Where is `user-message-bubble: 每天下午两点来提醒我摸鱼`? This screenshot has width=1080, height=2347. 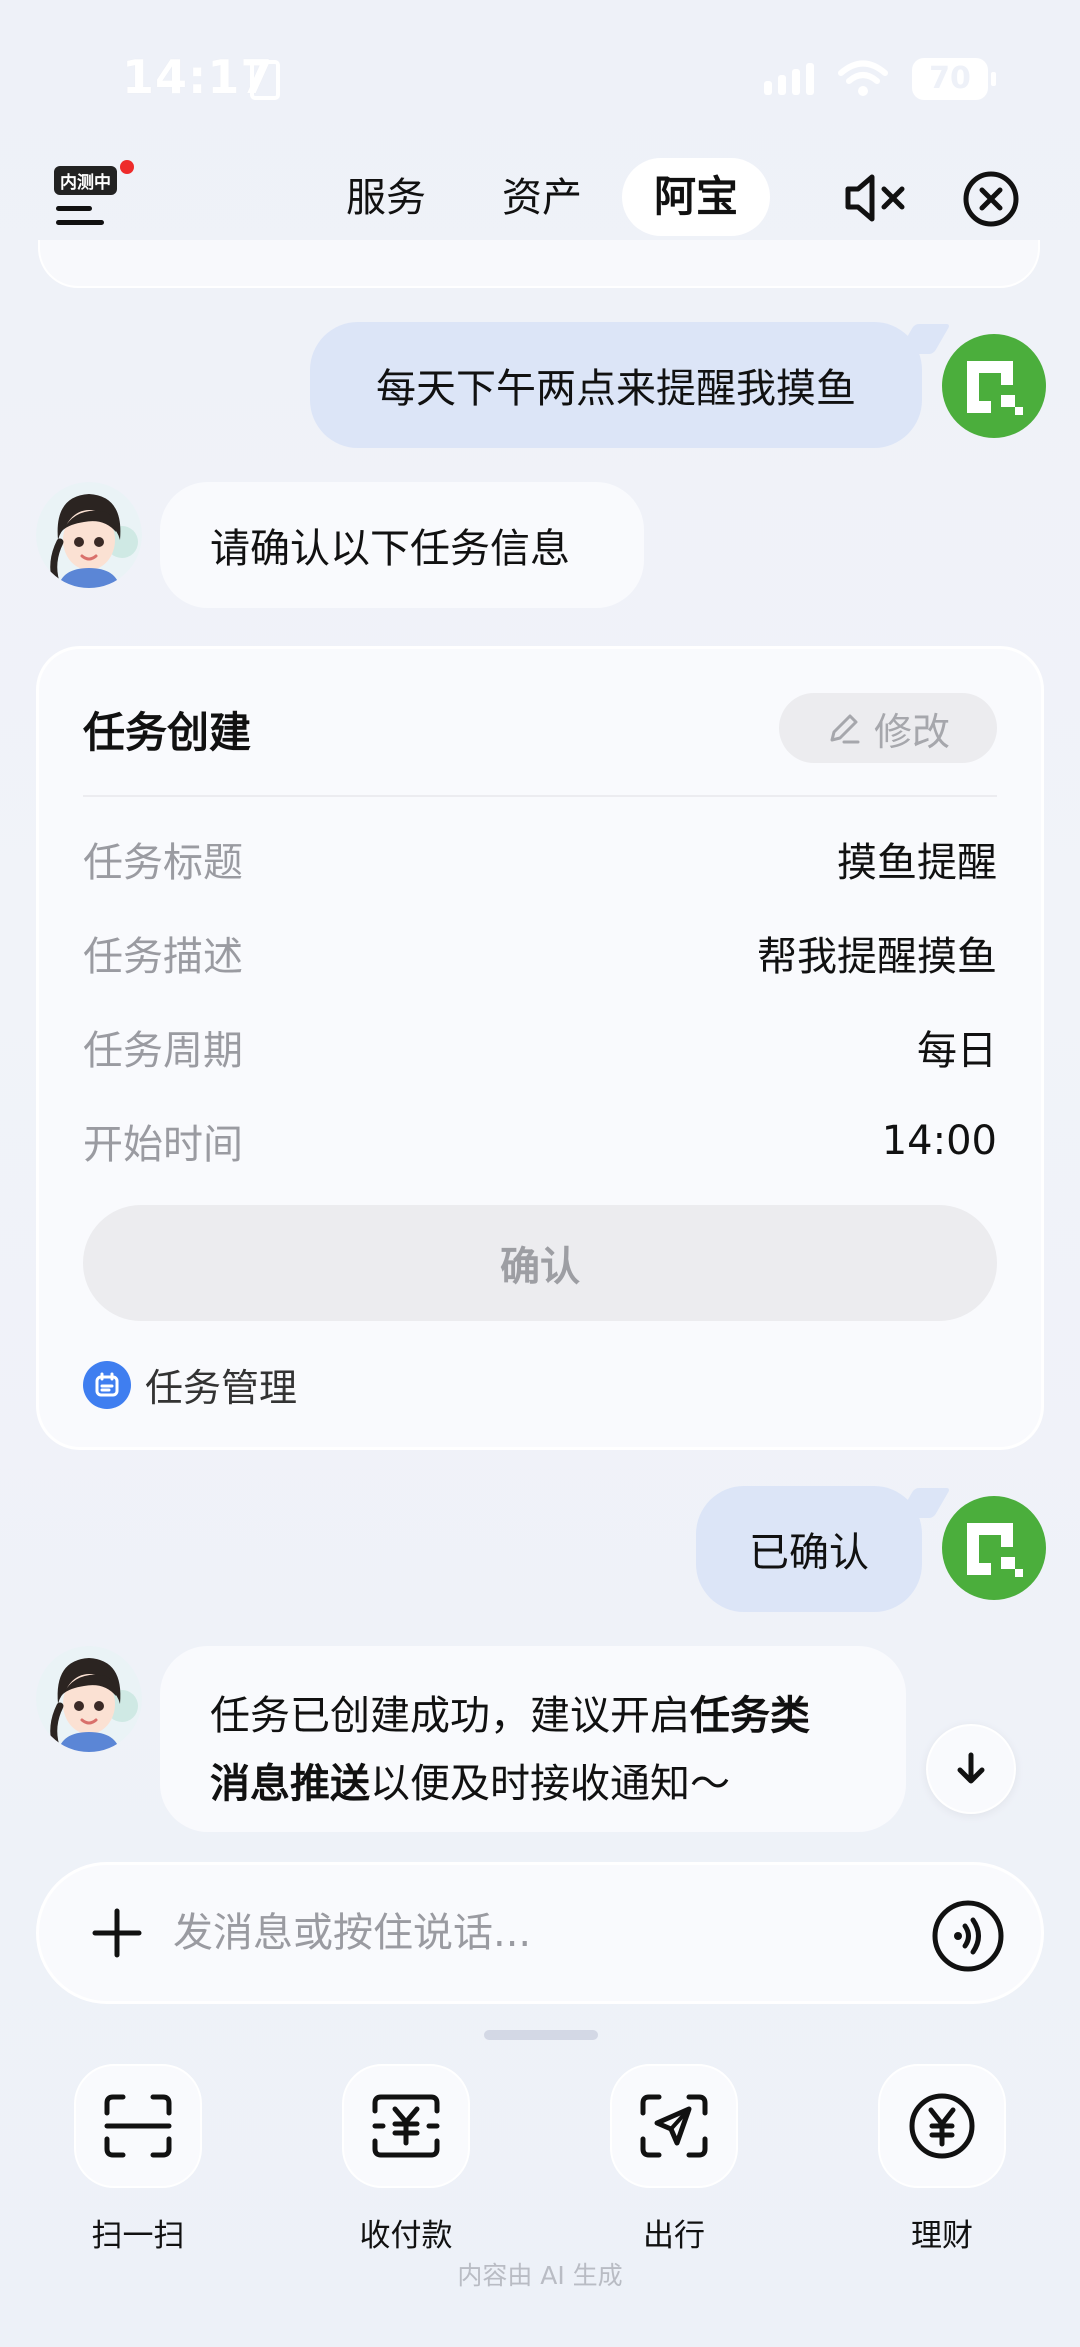
user-message-bubble: 每天下午两点来提醒我摸鱼 is located at coordinates (630, 385).